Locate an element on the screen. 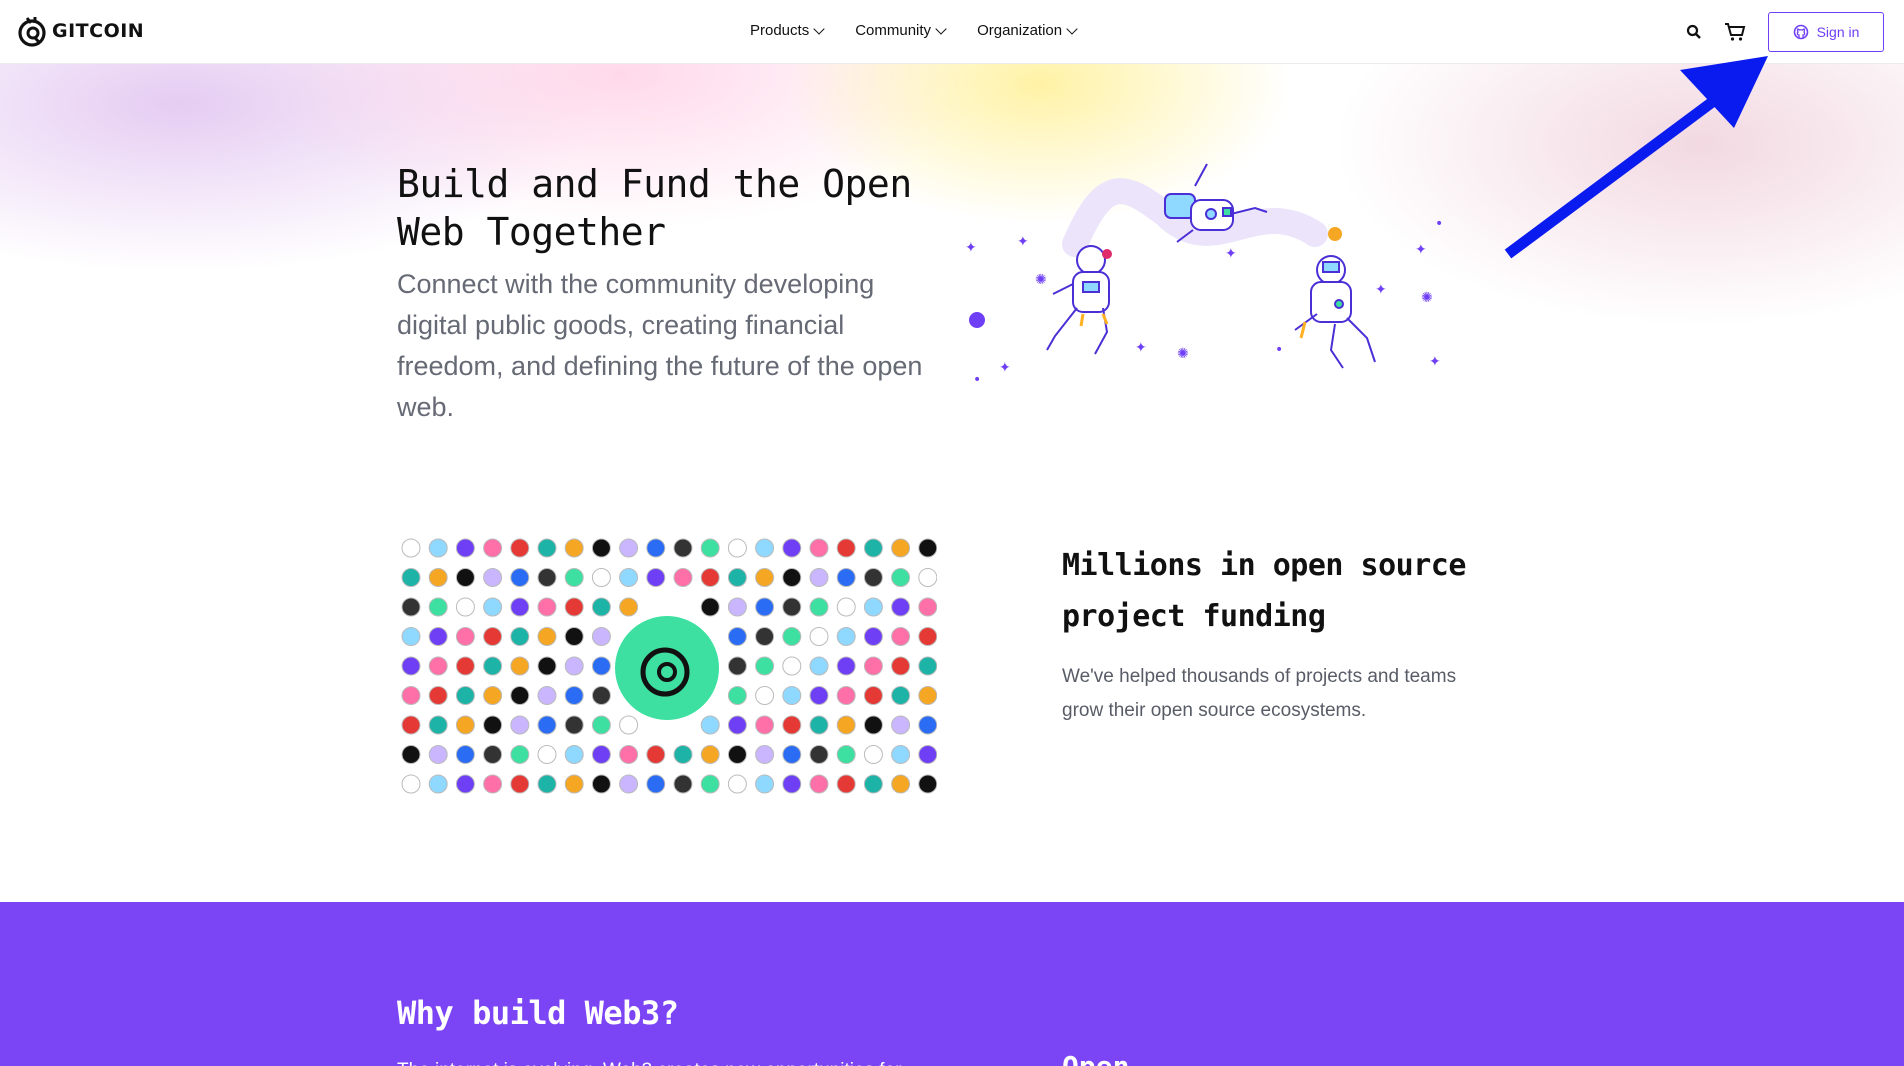 The height and width of the screenshot is (1066, 1904). menu-community: Community is located at coordinates (901, 30).